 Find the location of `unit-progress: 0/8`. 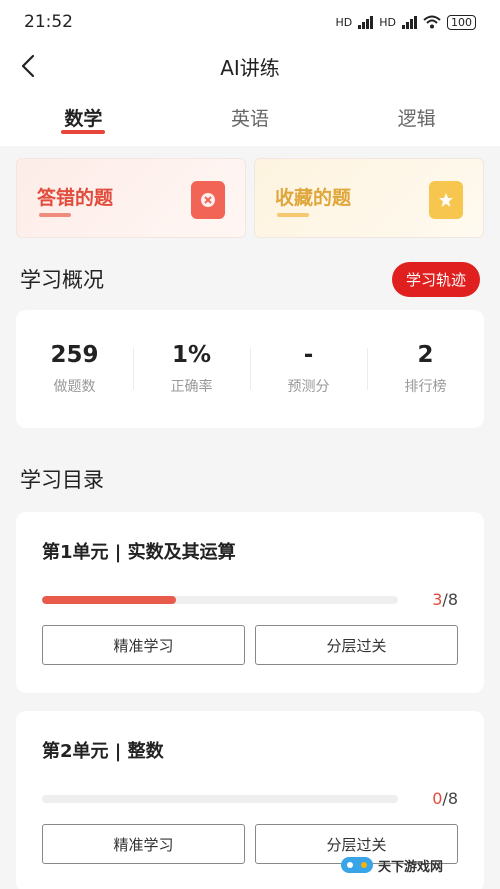

unit-progress: 0/8 is located at coordinates (250, 798).